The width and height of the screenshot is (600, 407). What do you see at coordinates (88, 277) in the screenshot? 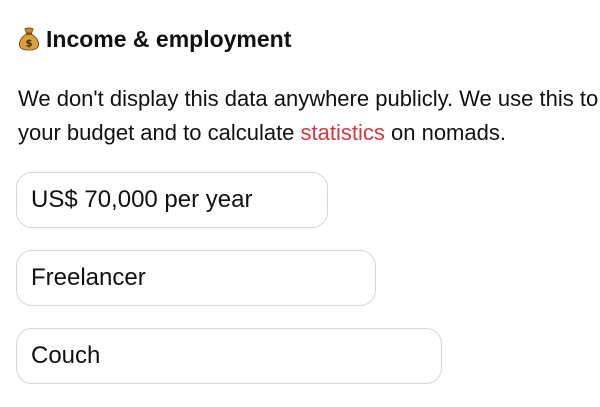
I see `employment-value: Freelancer` at bounding box center [88, 277].